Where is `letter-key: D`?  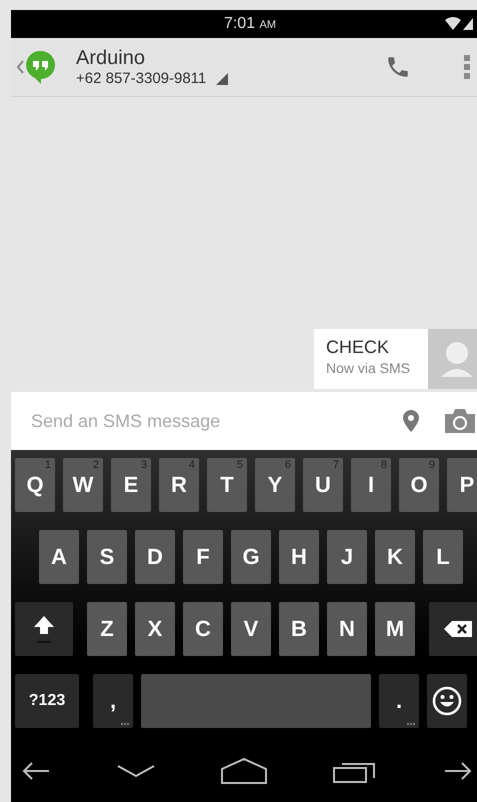
letter-key: D is located at coordinates (155, 557).